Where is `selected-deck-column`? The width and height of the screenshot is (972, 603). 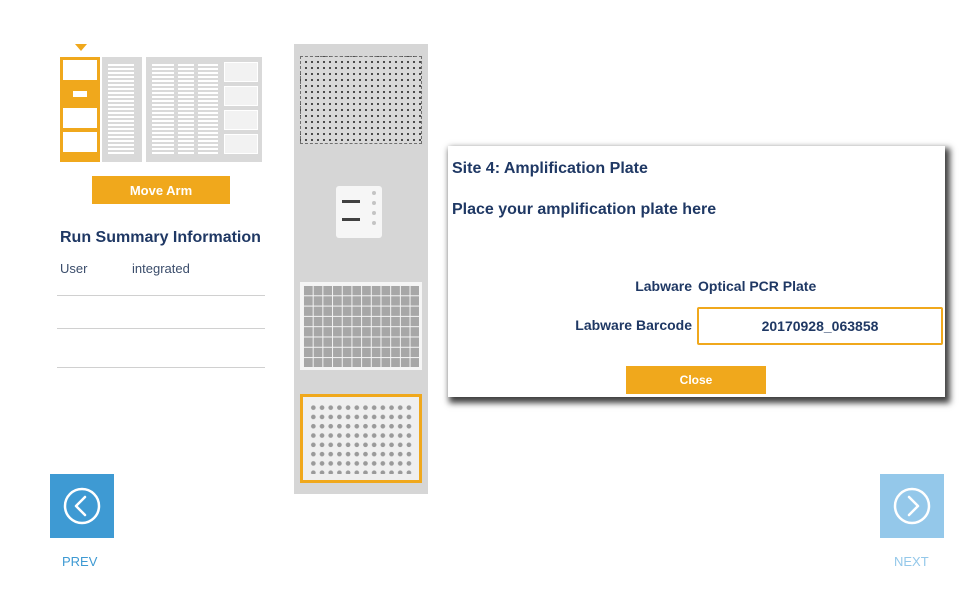
selected-deck-column is located at coordinates (80, 109).